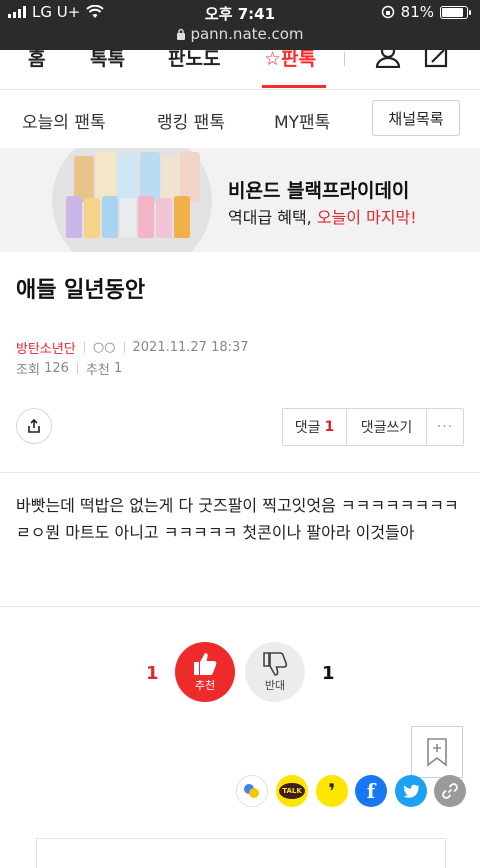  I want to click on banner-product-image, so click(132, 200).